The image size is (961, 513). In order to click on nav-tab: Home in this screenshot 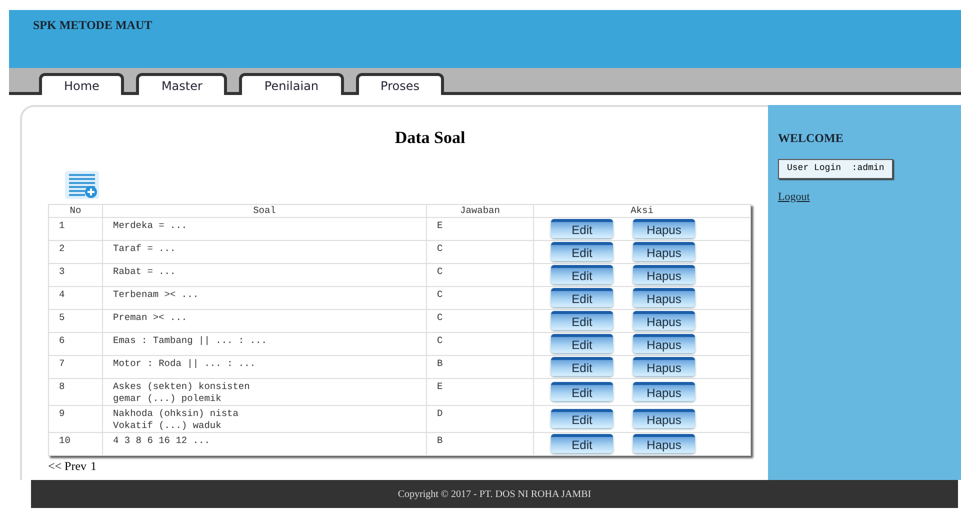, I will do `click(81, 84)`.